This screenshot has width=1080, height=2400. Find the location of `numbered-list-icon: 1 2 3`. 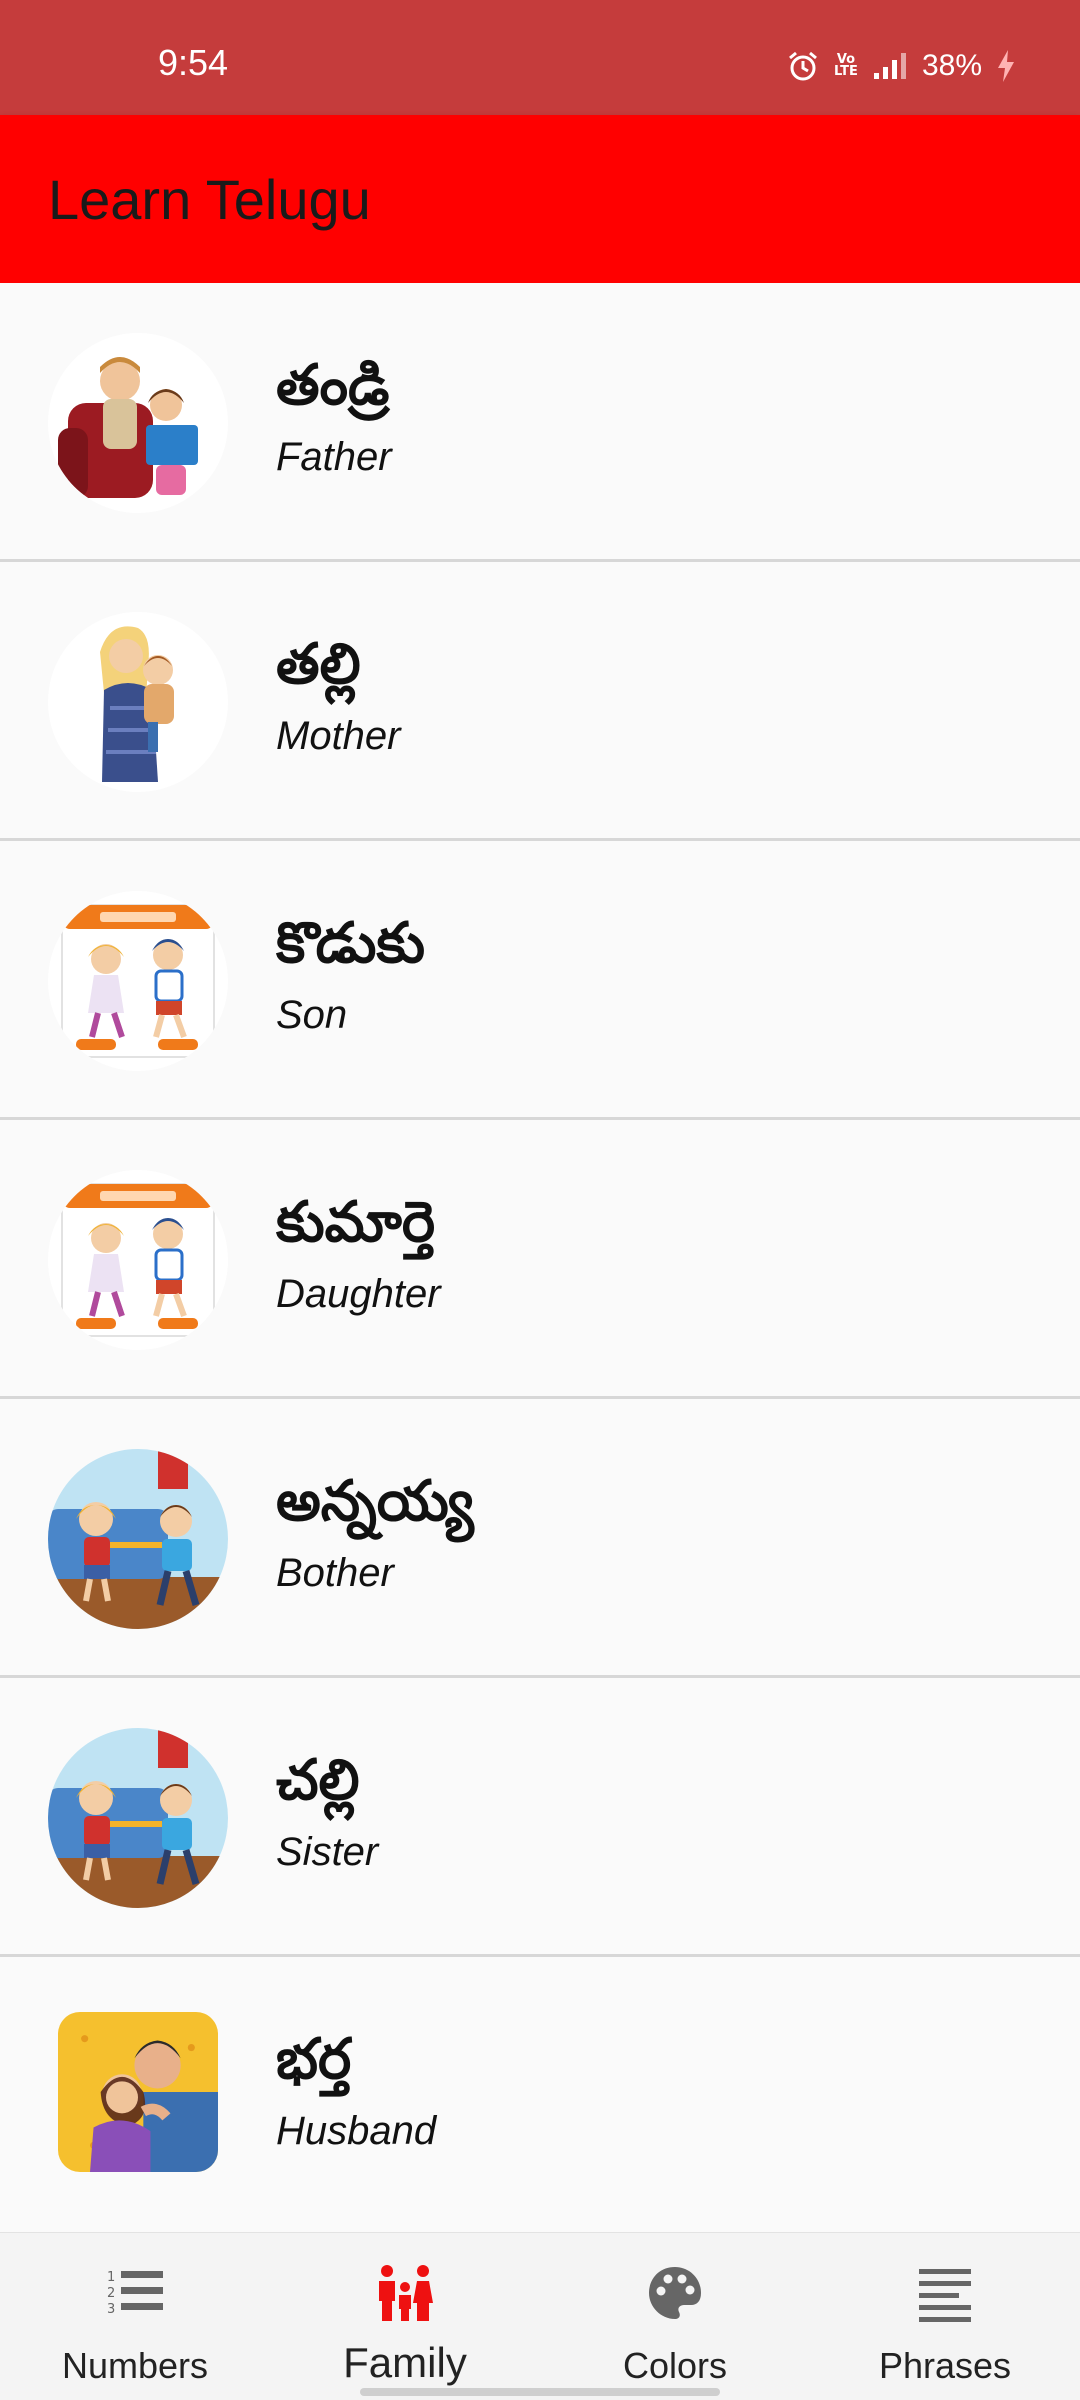

numbered-list-icon: 1 2 3 is located at coordinates (135, 2293).